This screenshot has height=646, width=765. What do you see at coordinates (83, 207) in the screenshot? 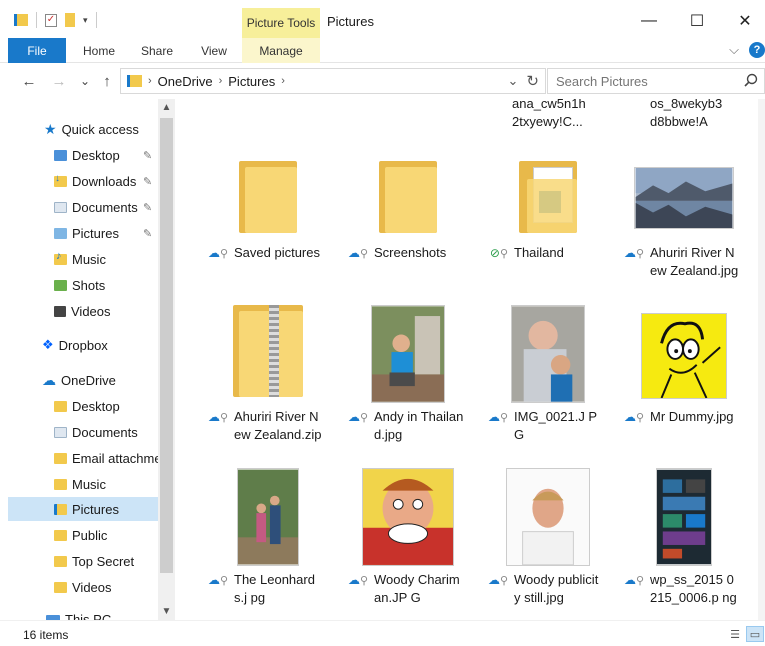
I see `sidebar-item-documents: Documents ✎` at bounding box center [83, 207].